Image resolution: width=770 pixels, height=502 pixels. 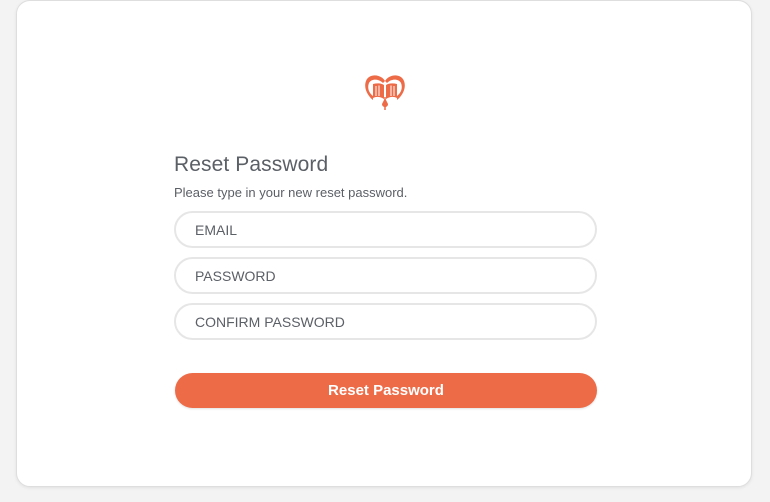 I want to click on heart-book-logo-icon, so click(x=385, y=92).